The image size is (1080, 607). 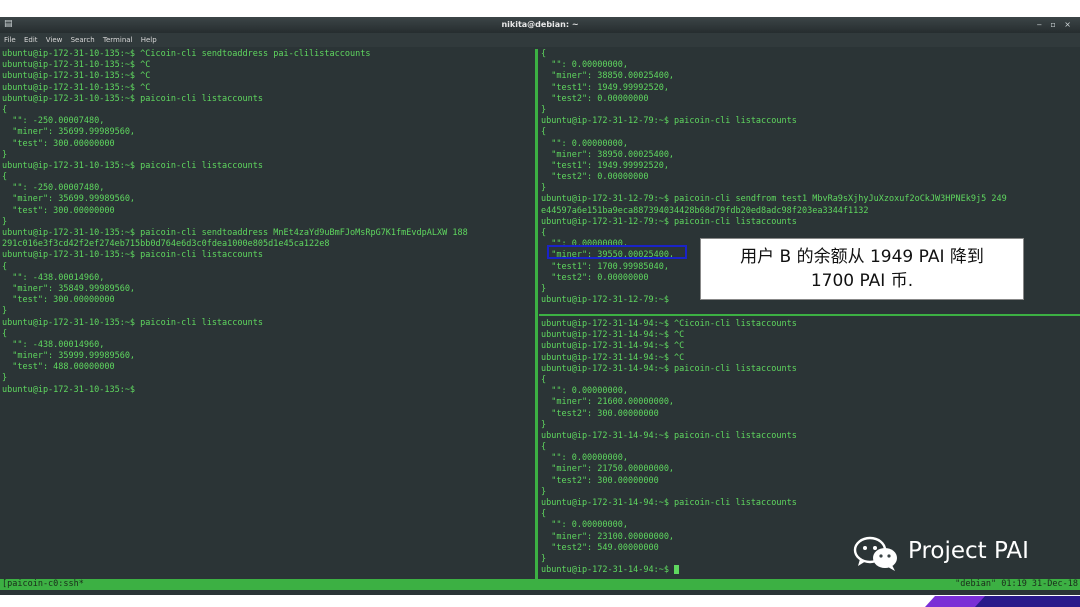 What do you see at coordinates (608, 469) in the screenshot?
I see `terminal-line: "miner": 21750.00000000,` at bounding box center [608, 469].